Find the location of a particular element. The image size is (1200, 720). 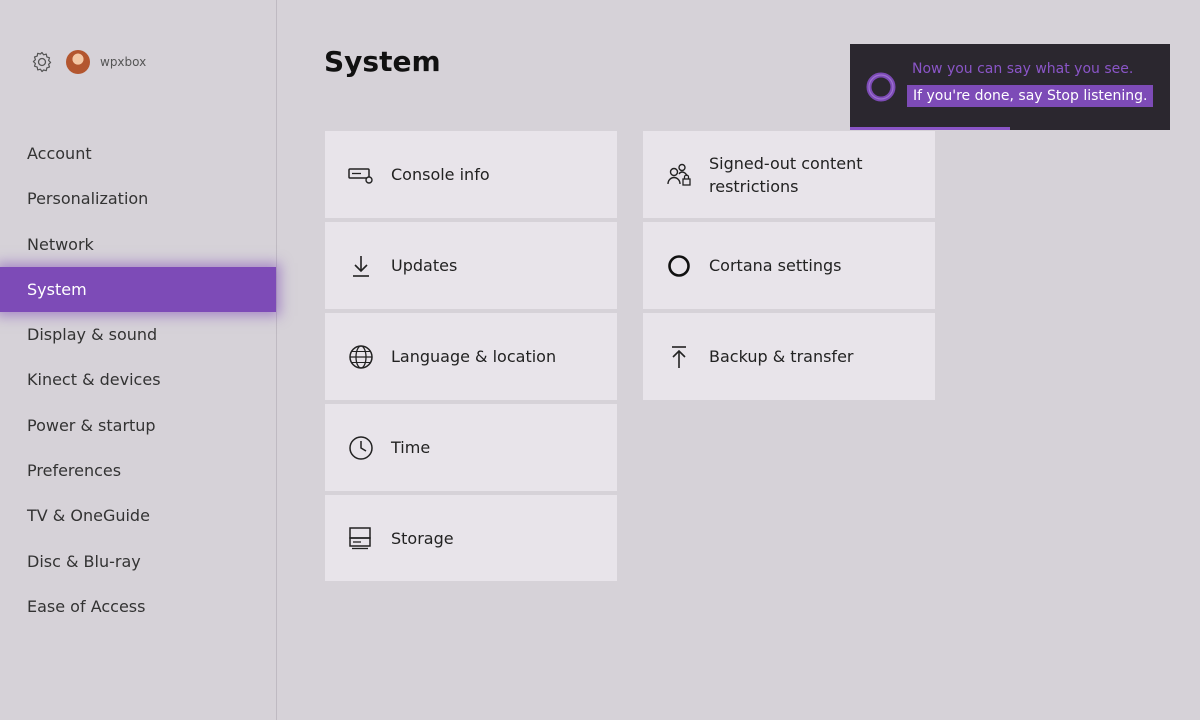

sidebar-item-account: Account is located at coordinates (138, 153).